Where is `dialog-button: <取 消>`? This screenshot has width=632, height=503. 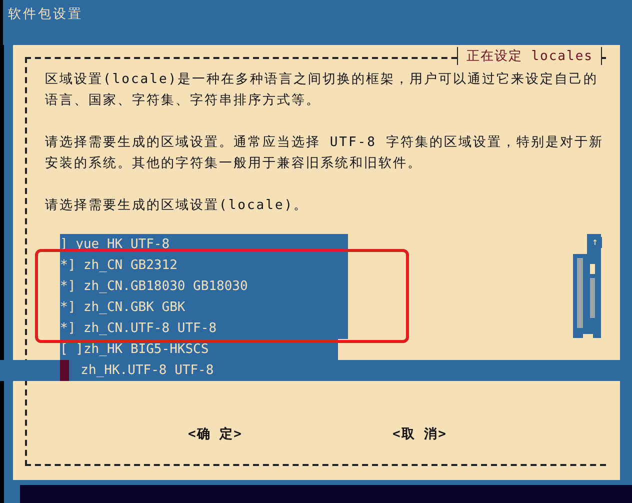
dialog-button: <取 消> is located at coordinates (419, 434).